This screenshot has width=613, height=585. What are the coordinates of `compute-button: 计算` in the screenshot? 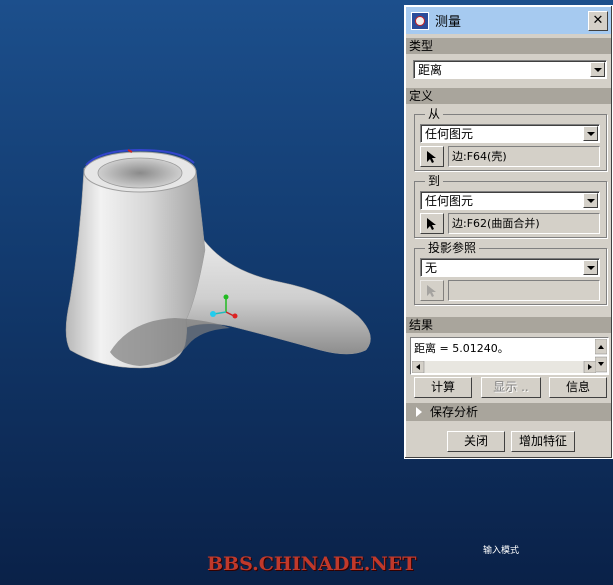 It's located at (443, 387).